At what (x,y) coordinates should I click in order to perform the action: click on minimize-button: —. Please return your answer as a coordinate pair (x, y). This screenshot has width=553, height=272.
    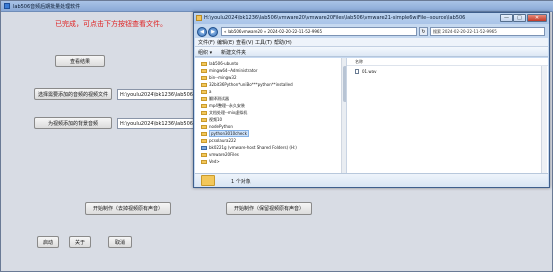
    Looking at the image, I should click on (506, 18).